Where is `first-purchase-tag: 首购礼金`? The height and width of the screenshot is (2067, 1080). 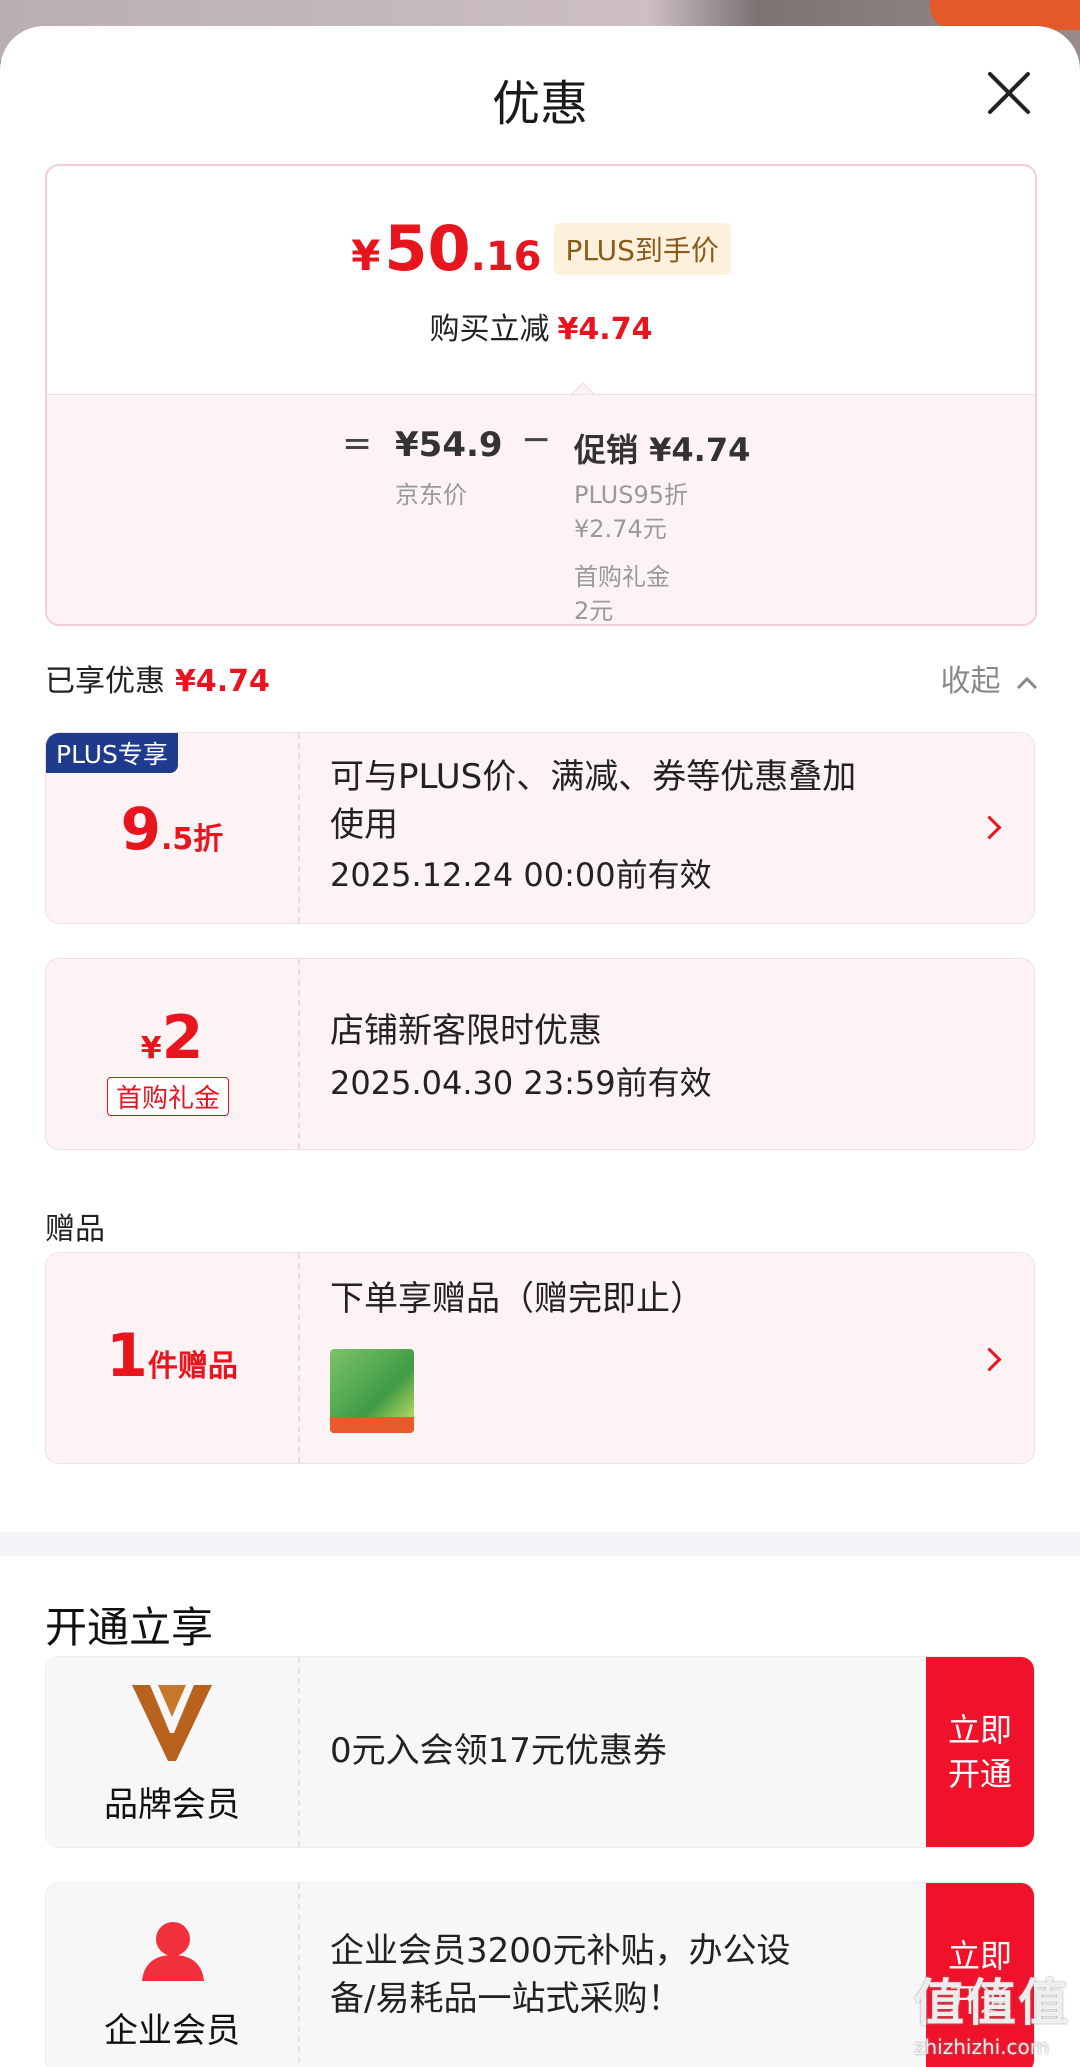 first-purchase-tag: 首购礼金 is located at coordinates (168, 1096).